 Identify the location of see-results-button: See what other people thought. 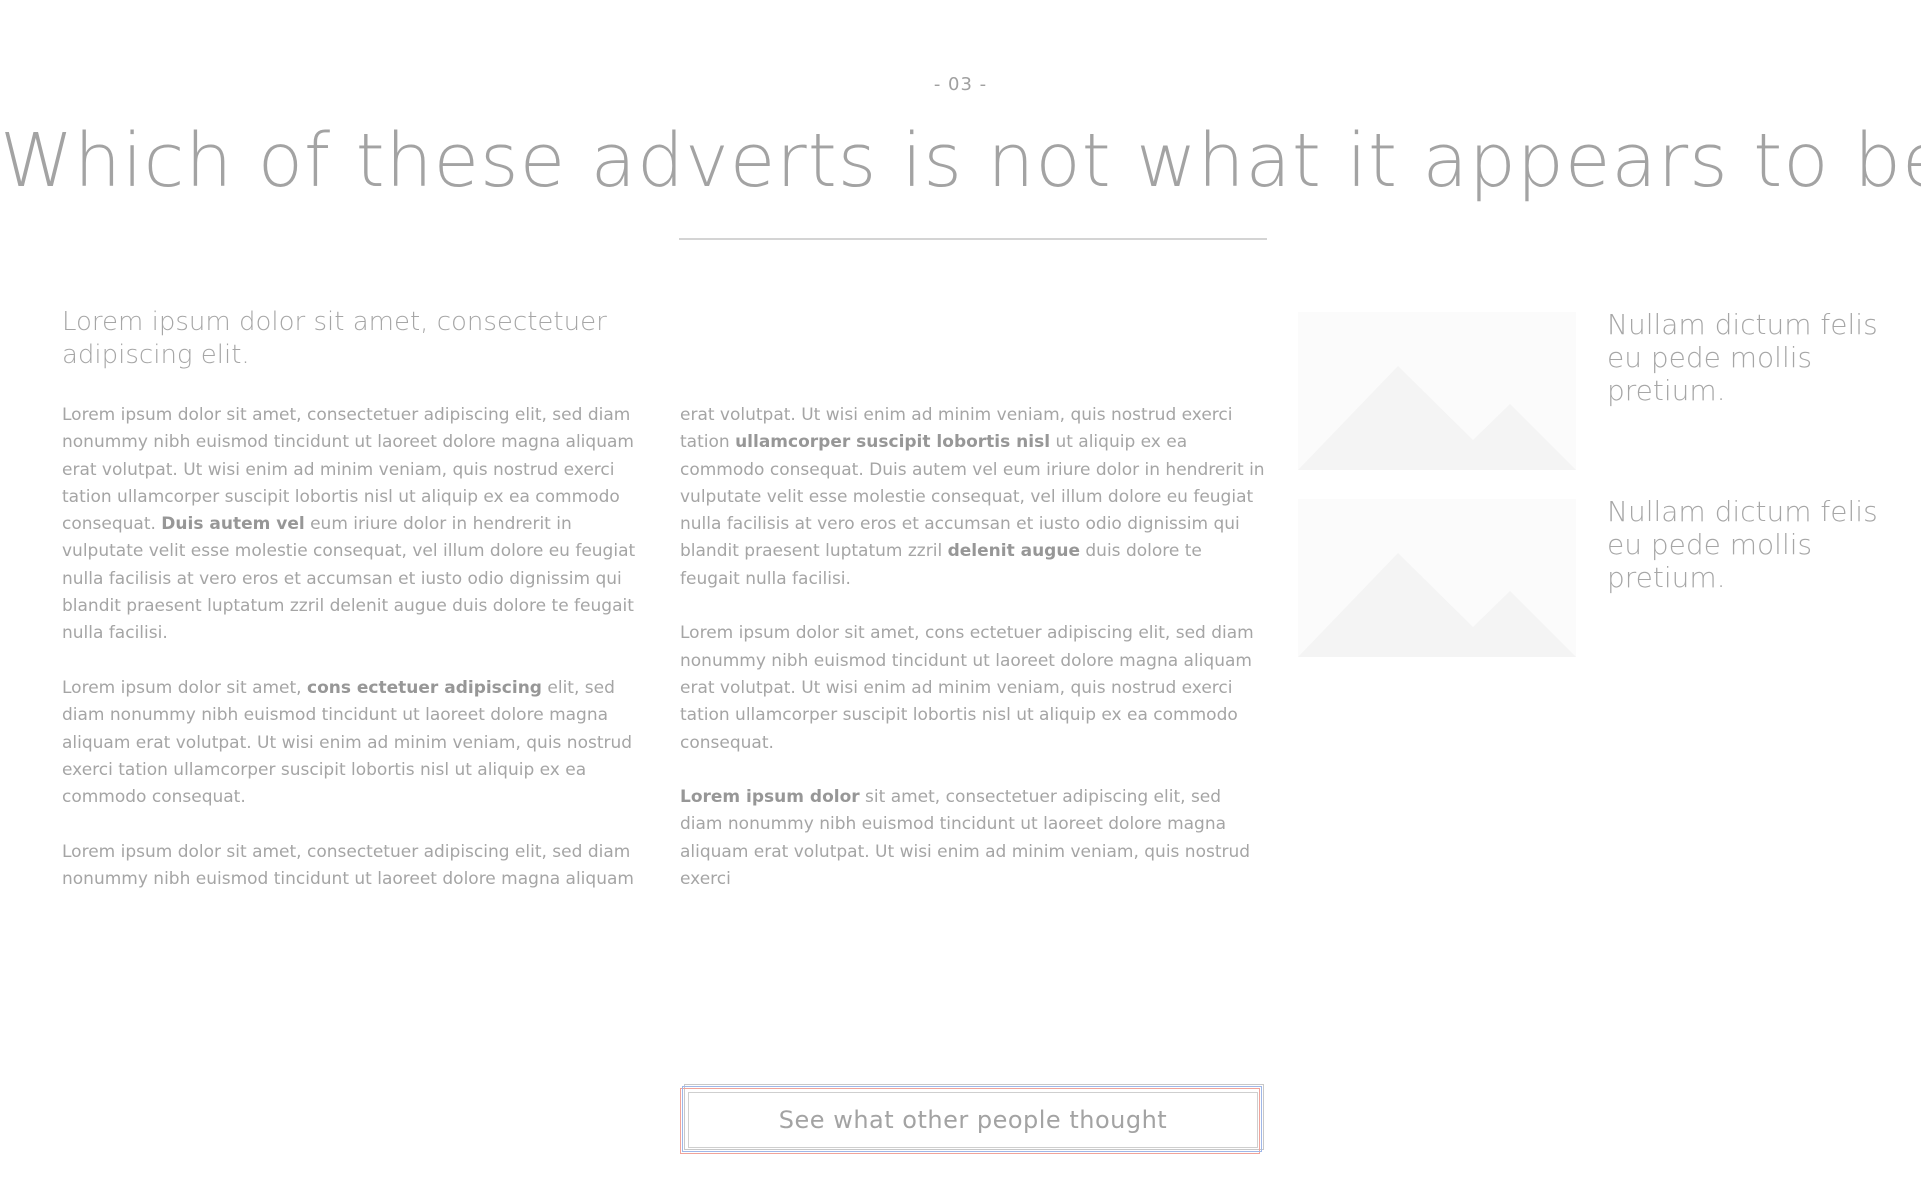
(973, 1120).